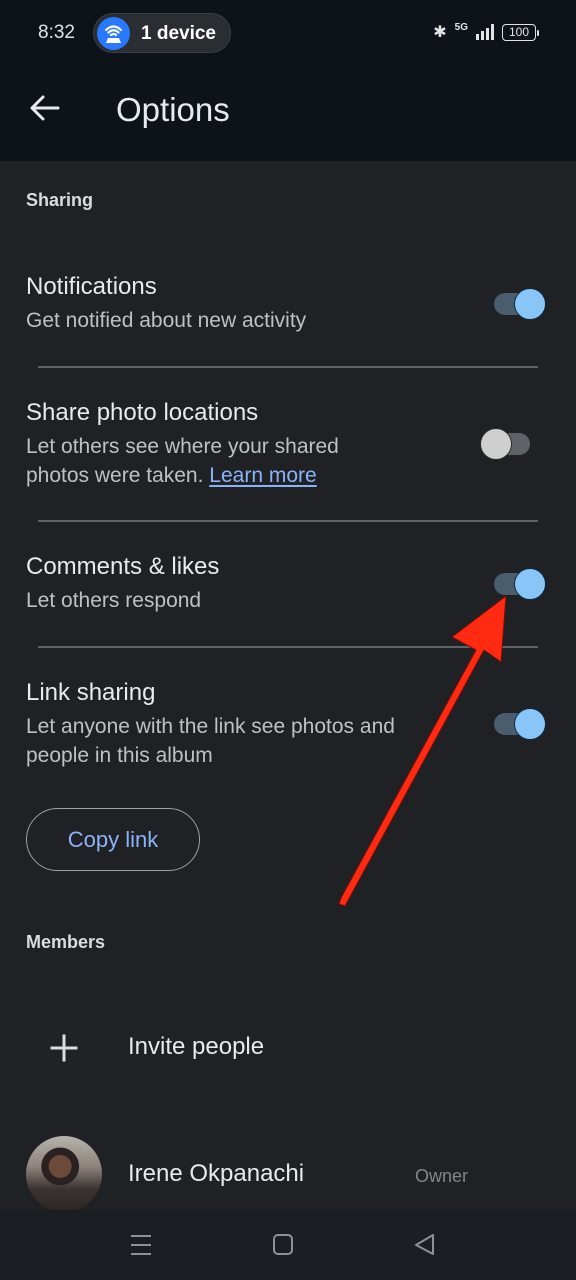 Image resolution: width=576 pixels, height=1280 pixels. Describe the element at coordinates (91, 692) in the screenshot. I see `setting-title: Link sharing` at that location.